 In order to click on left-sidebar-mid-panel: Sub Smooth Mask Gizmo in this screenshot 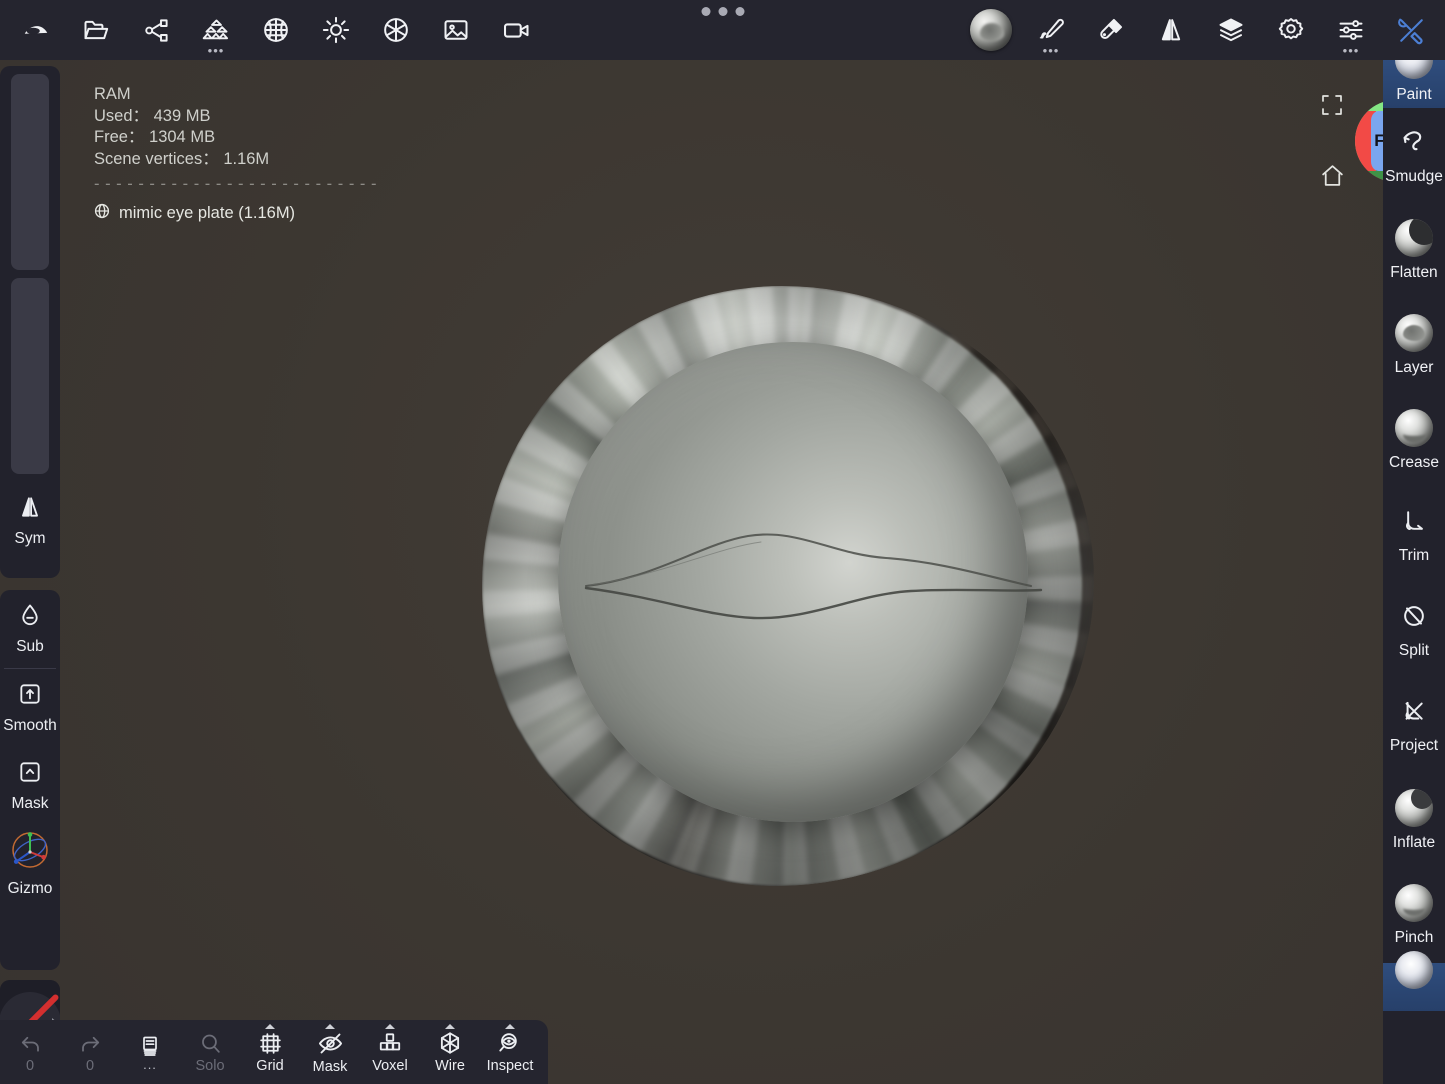, I will do `click(30, 780)`.